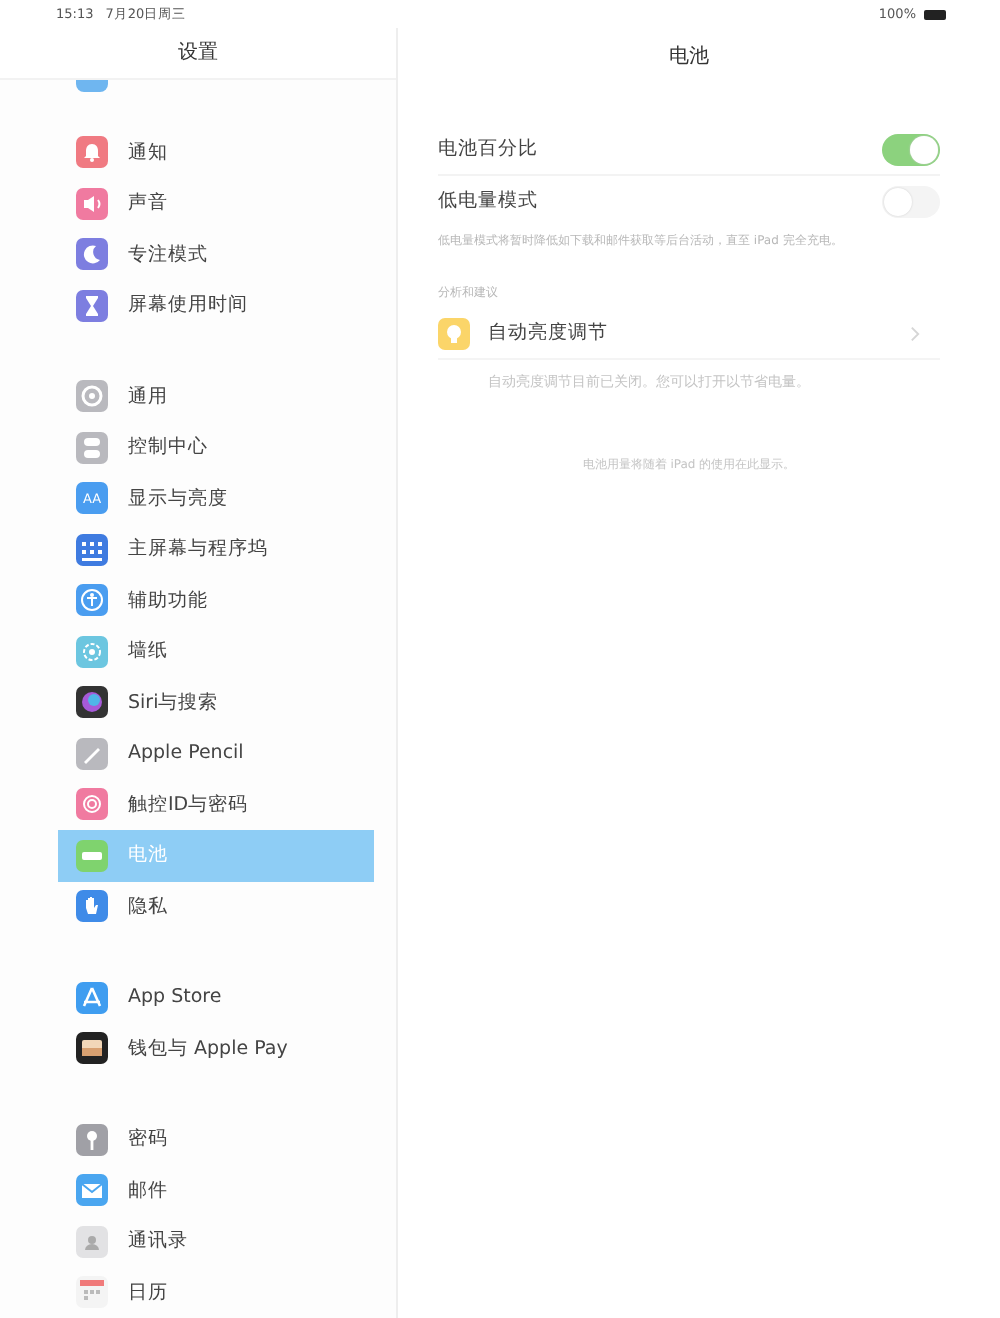 This screenshot has width=1000, height=1318. Describe the element at coordinates (92, 1241) in the screenshot. I see `contact-icon` at that location.